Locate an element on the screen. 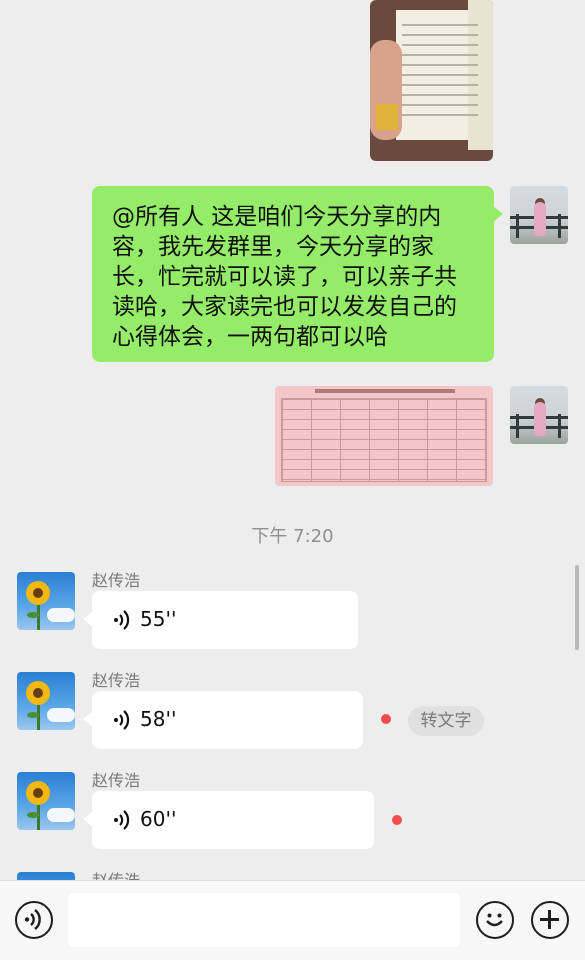  voice-message: 60'' is located at coordinates (228, 820).